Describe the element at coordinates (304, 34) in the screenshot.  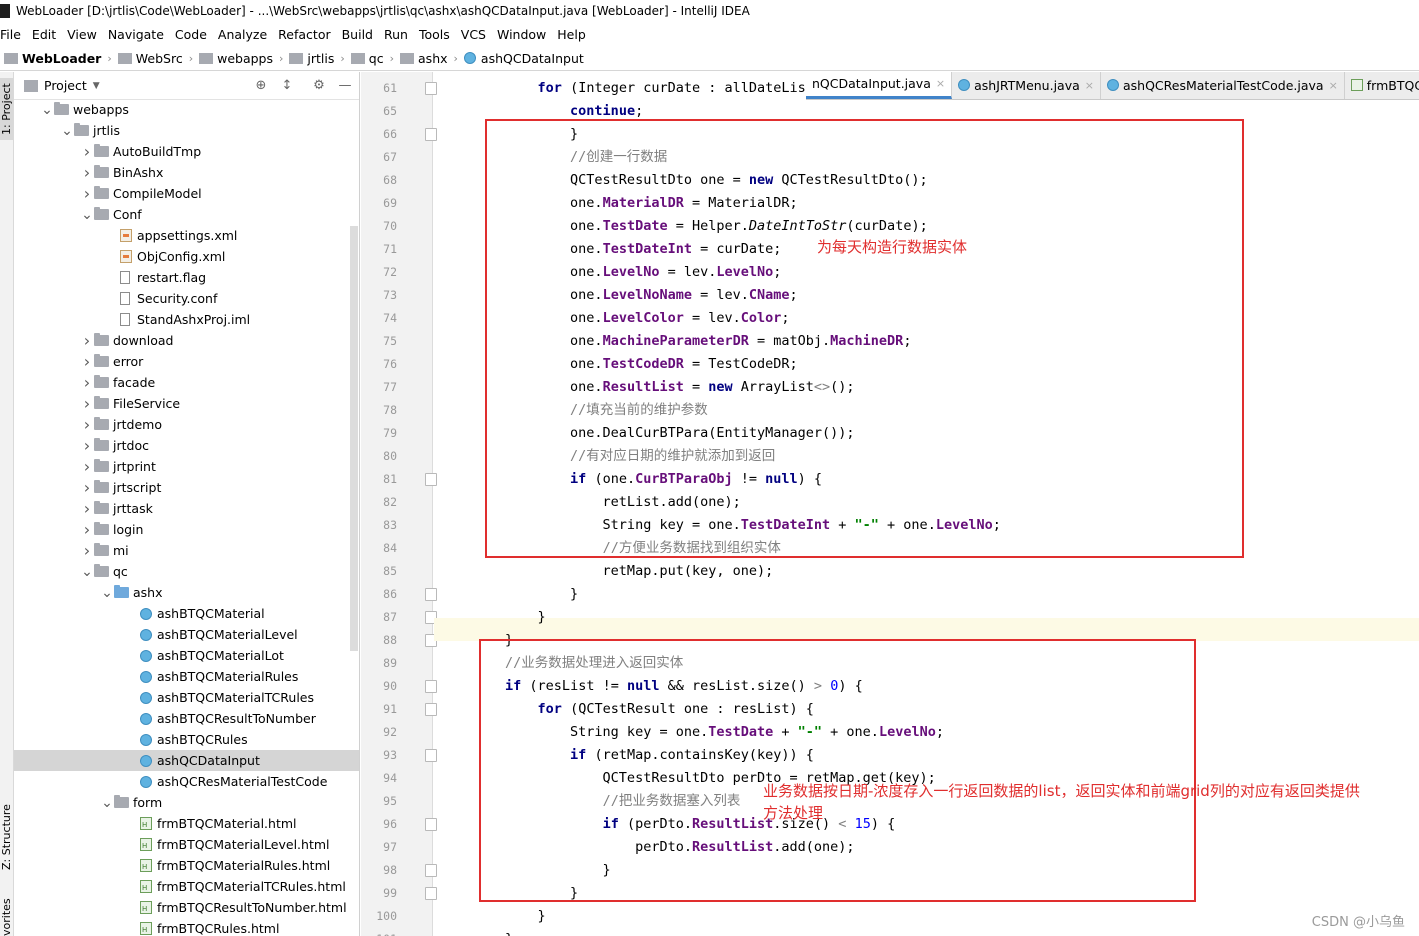
I see `menu-refactor: Refactor` at that location.